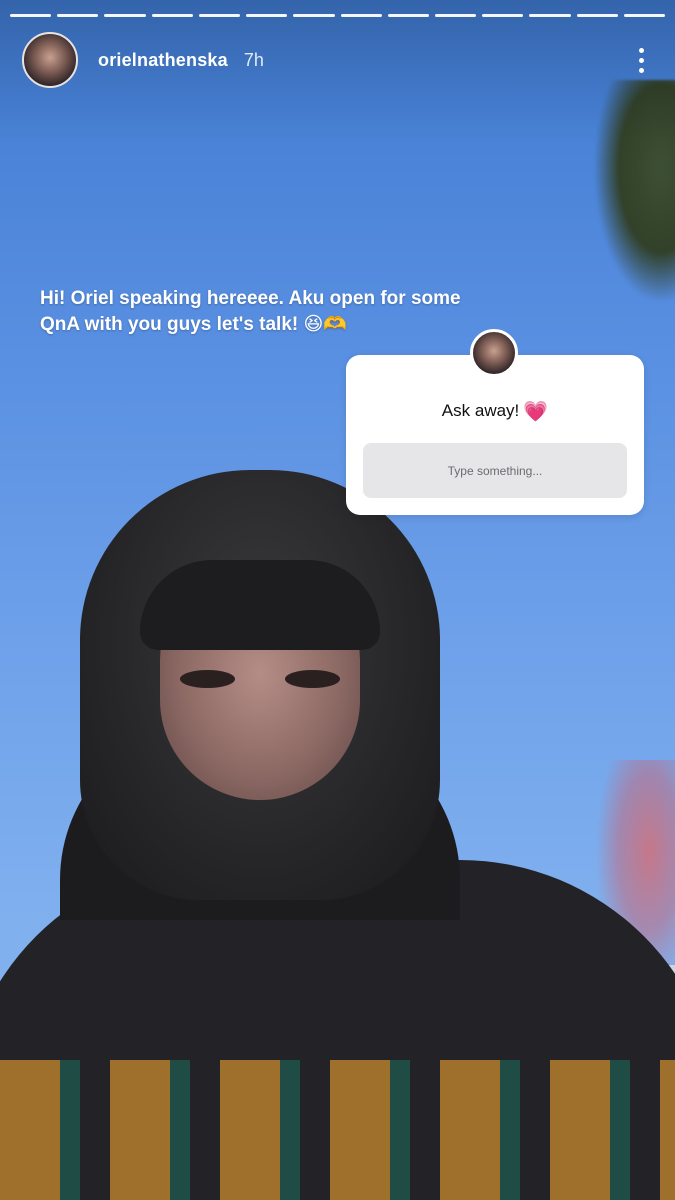 The image size is (675, 1200). What do you see at coordinates (338, 60) in the screenshot?
I see `story-header: orielnathenska 7h` at bounding box center [338, 60].